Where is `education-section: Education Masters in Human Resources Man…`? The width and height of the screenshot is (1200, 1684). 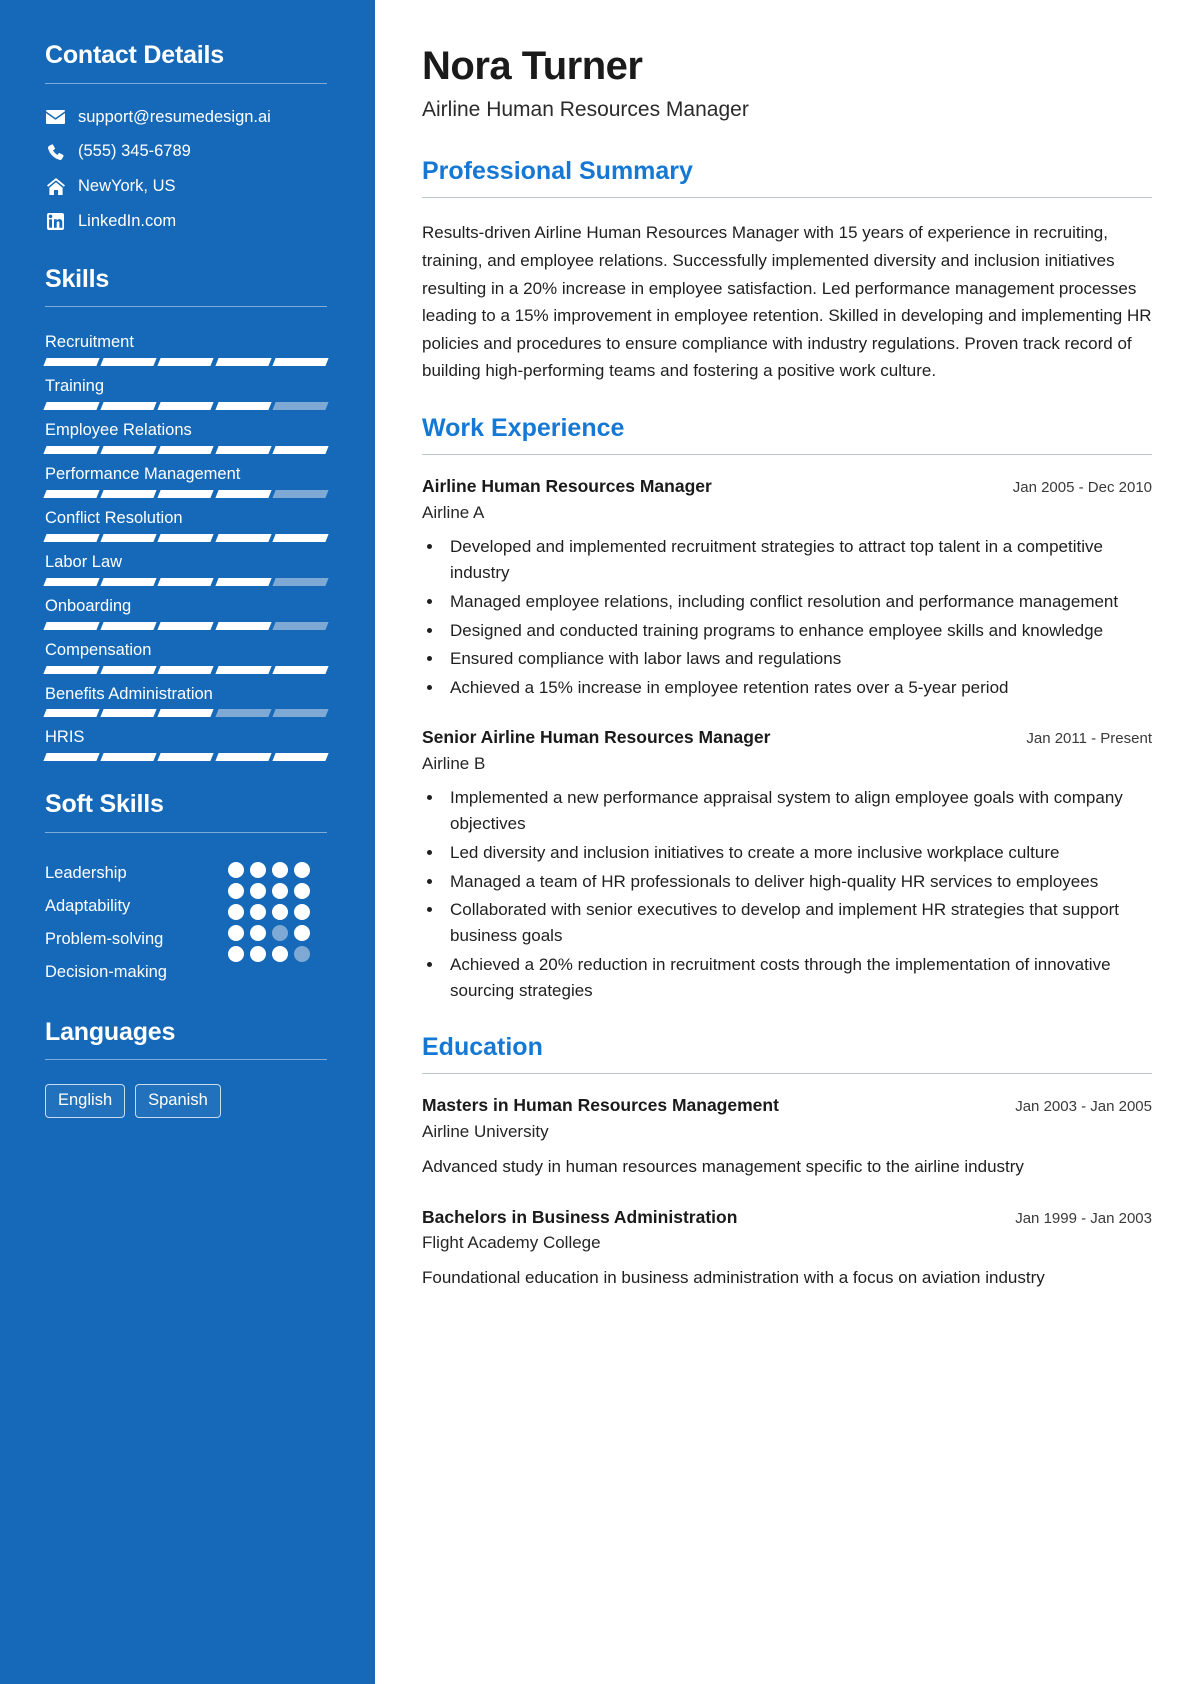
education-section: Education Masters in Human Resources Man… is located at coordinates (787, 1162).